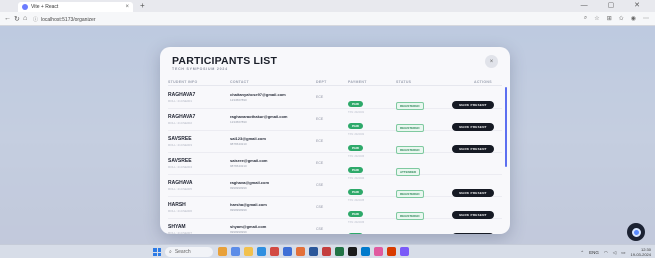  I want to click on student-info-cell: SHYAM ROLL: 21CSE007, so click(180, 229).